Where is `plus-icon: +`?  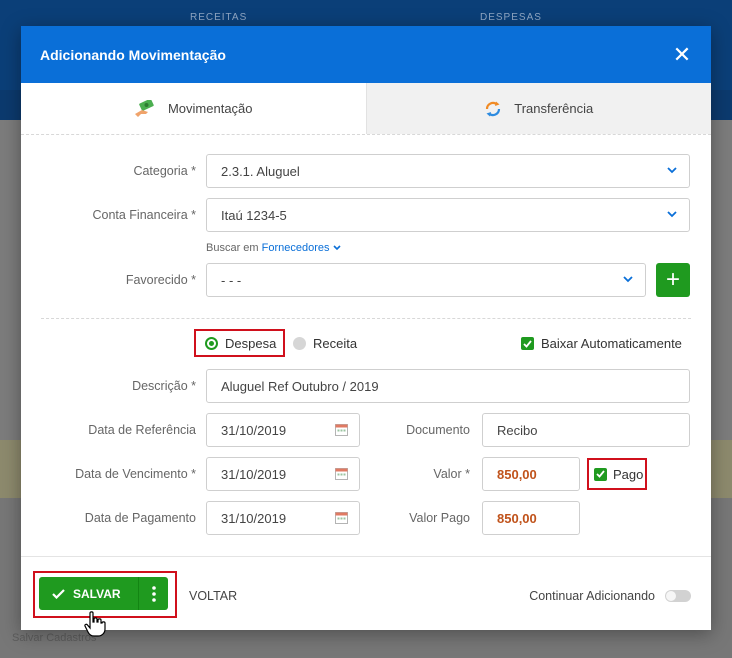 plus-icon: + is located at coordinates (672, 279).